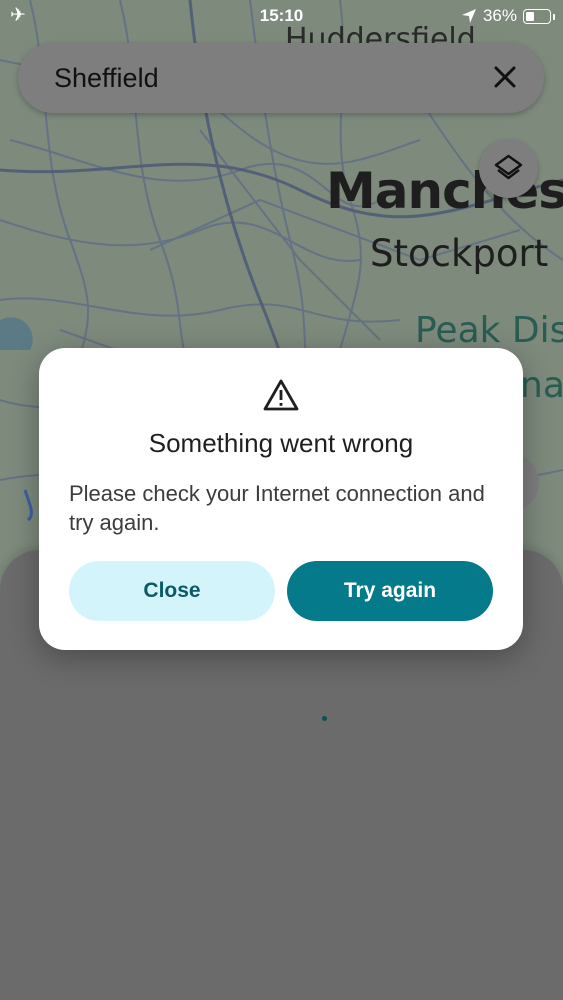 Image resolution: width=563 pixels, height=1000 pixels. Describe the element at coordinates (499, 15) in the screenshot. I see `battery-percent: 36%` at that location.